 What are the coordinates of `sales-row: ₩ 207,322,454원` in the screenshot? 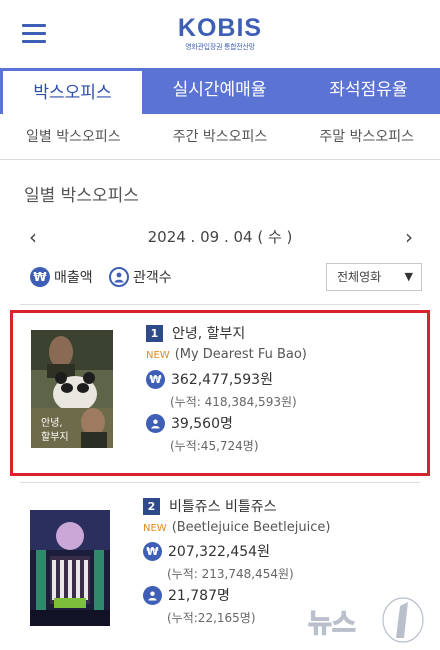 It's located at (206, 551).